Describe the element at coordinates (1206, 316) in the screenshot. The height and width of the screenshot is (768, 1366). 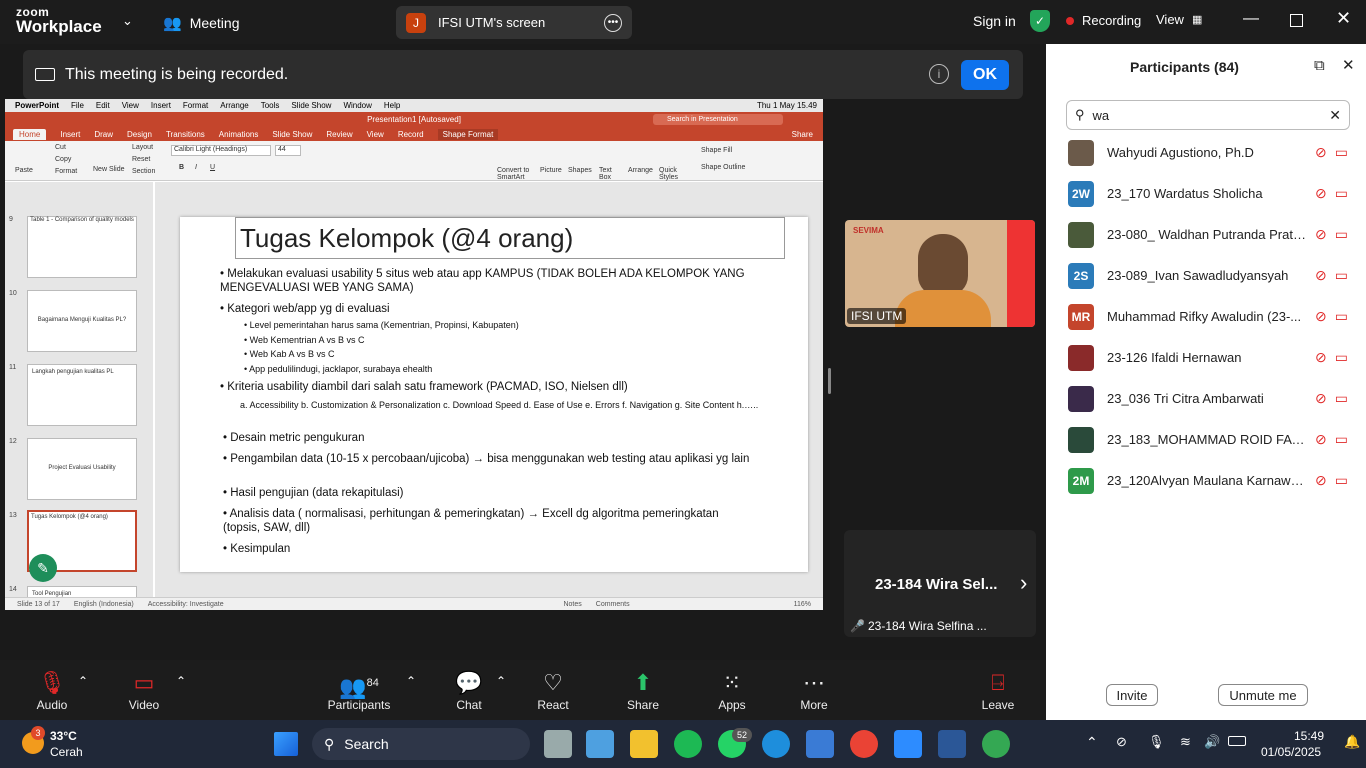
I see `participant-row: MR Muhammad Rifky Awaludin (23-... ⊘ ▭` at that location.